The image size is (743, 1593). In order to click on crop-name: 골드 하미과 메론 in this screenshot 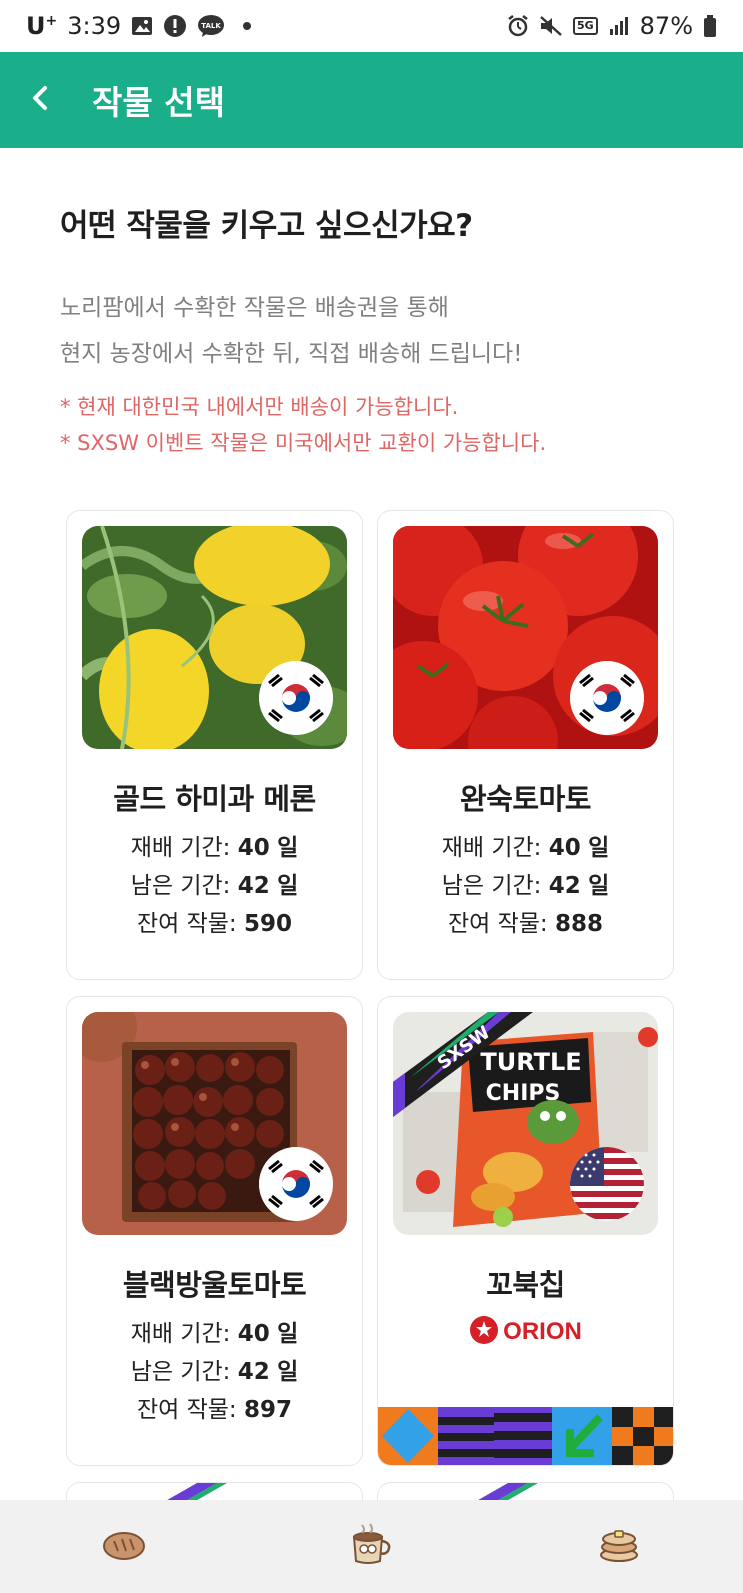, I will do `click(214, 799)`.